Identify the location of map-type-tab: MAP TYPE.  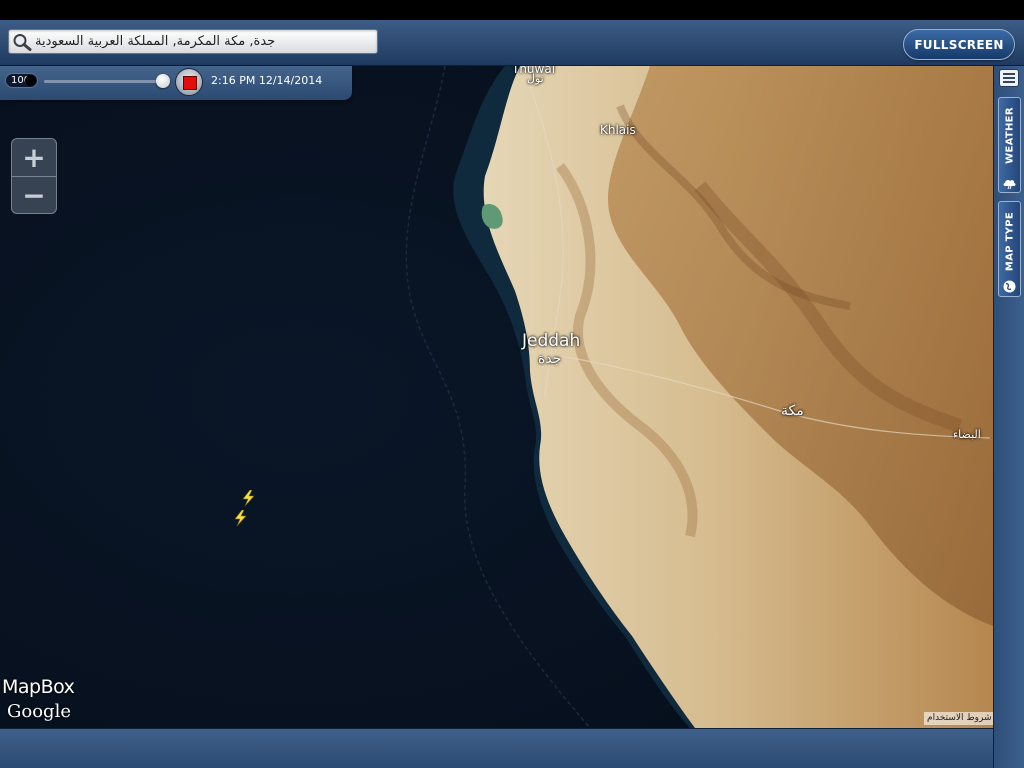
(1009, 249).